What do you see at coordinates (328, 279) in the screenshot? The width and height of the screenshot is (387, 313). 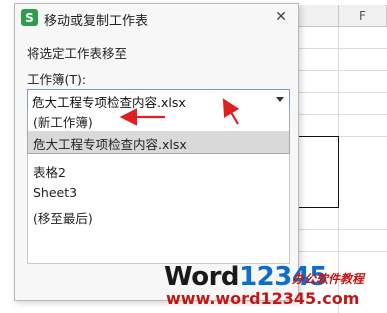 I see `watermark-tagline: 办公软件教程` at bounding box center [328, 279].